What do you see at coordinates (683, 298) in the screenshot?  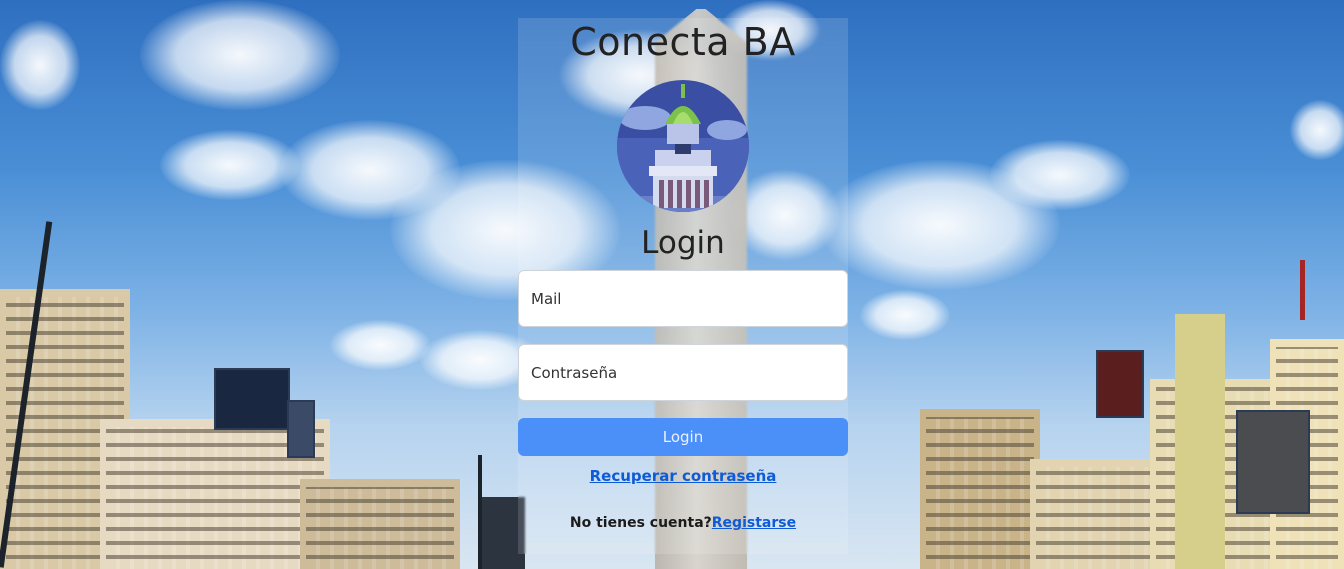 I see `mail-input` at bounding box center [683, 298].